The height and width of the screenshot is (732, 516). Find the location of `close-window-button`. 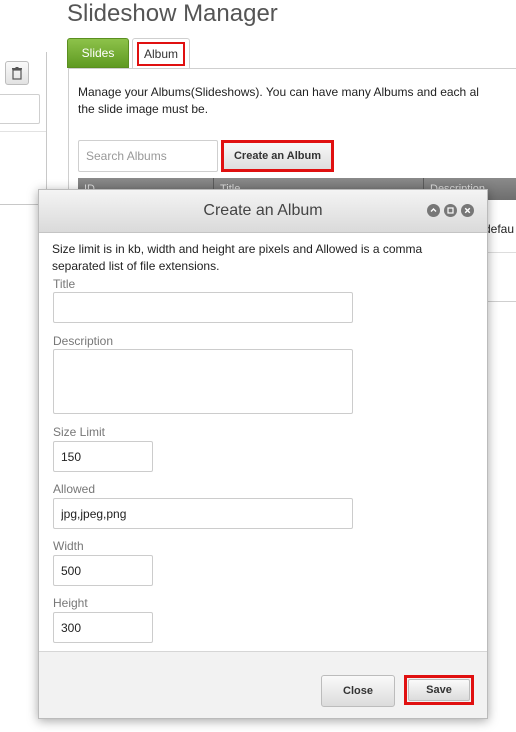

close-window-button is located at coordinates (467, 210).